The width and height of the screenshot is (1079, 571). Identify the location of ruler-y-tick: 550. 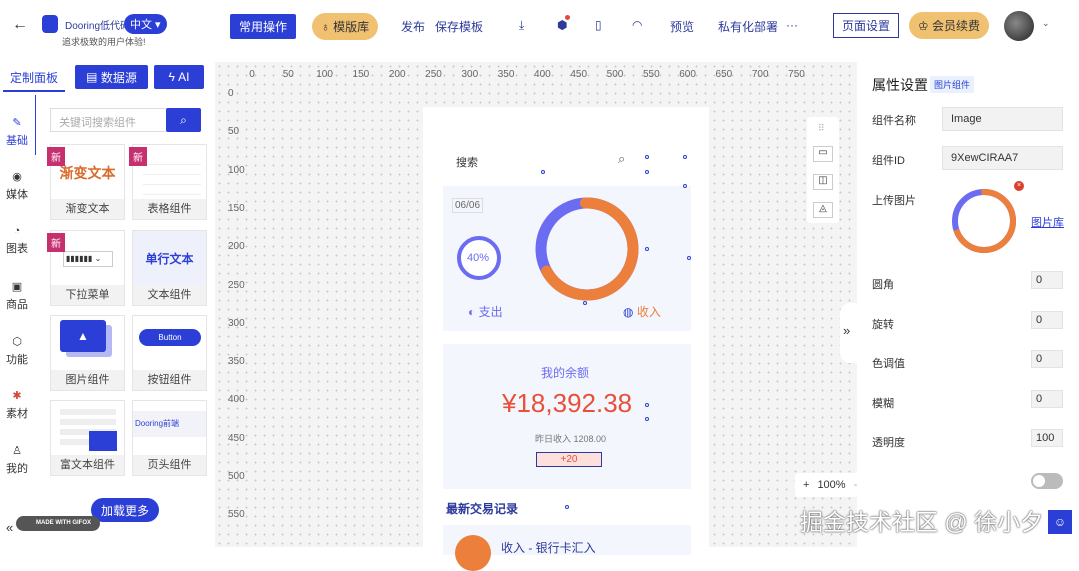
(236, 515).